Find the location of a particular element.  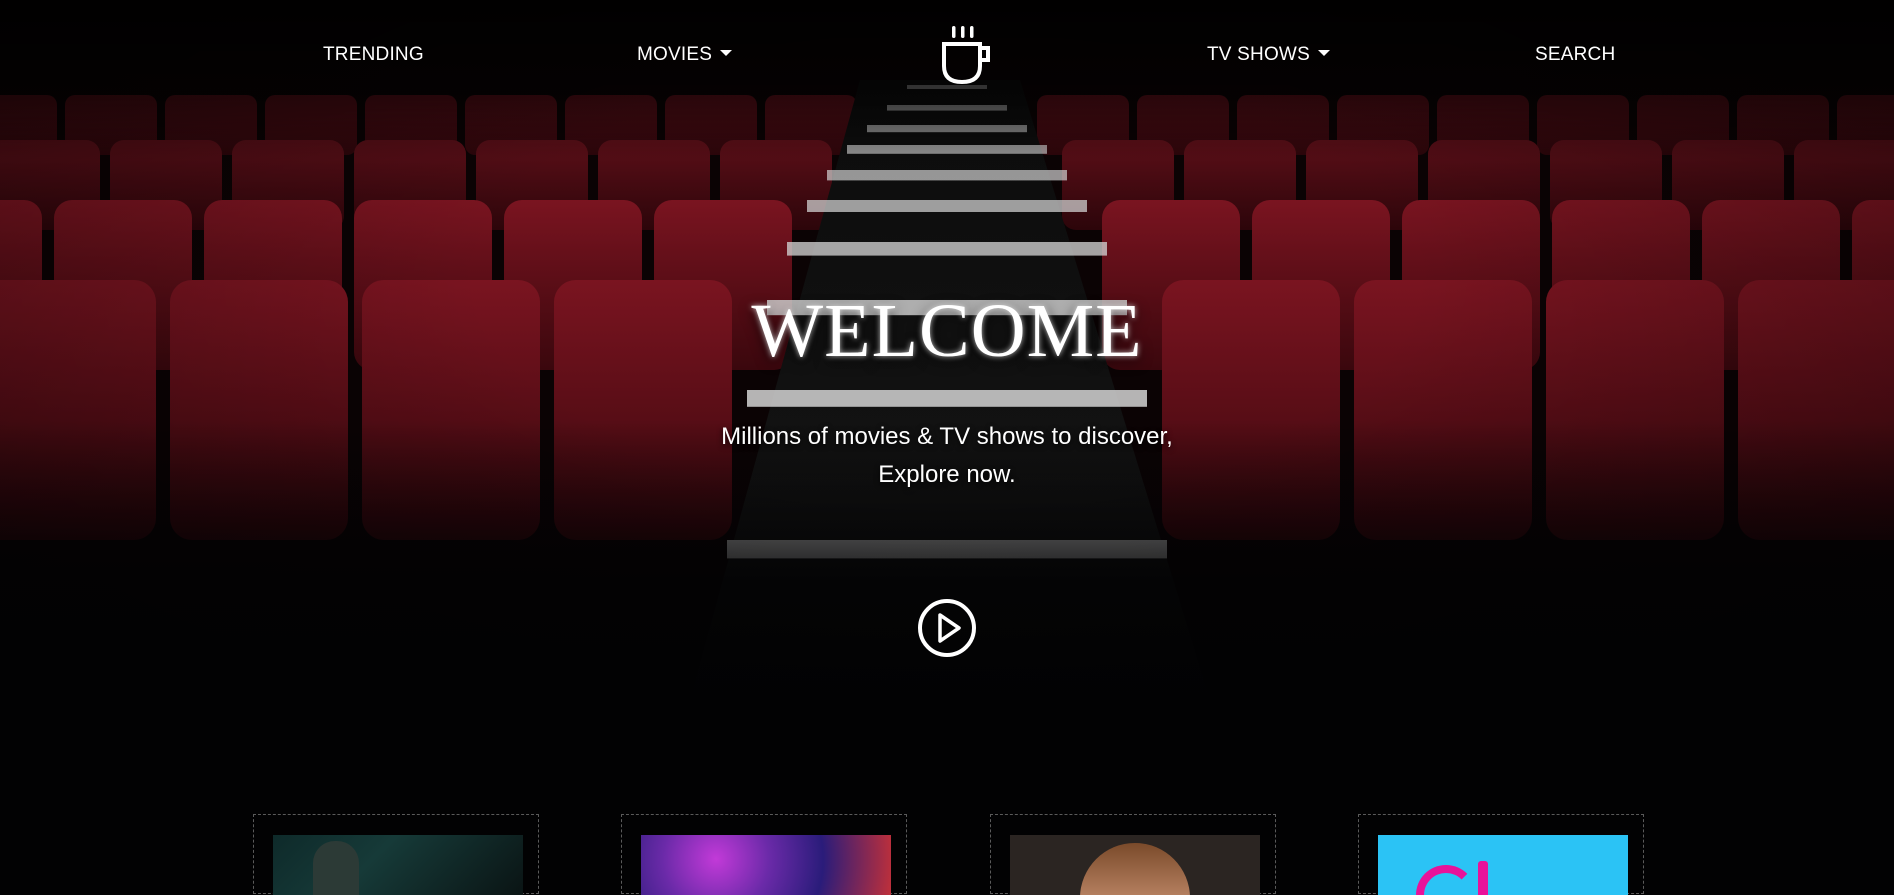

nav-tv-shows-label: TV SHOWS is located at coordinates (1258, 54).